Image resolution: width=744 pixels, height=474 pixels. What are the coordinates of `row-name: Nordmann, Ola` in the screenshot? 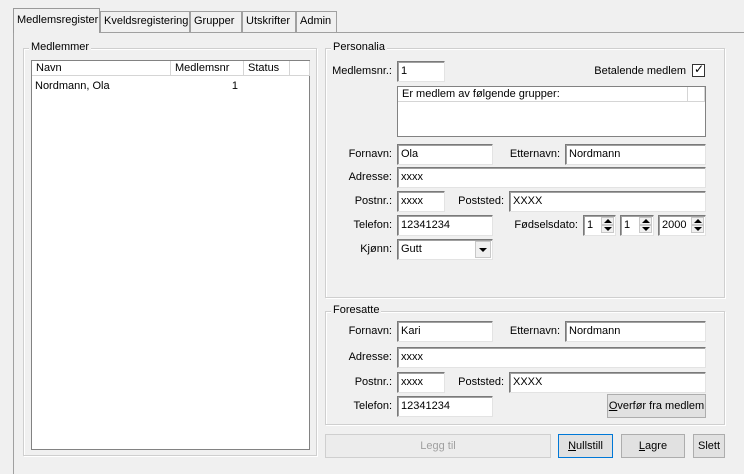 It's located at (72, 86).